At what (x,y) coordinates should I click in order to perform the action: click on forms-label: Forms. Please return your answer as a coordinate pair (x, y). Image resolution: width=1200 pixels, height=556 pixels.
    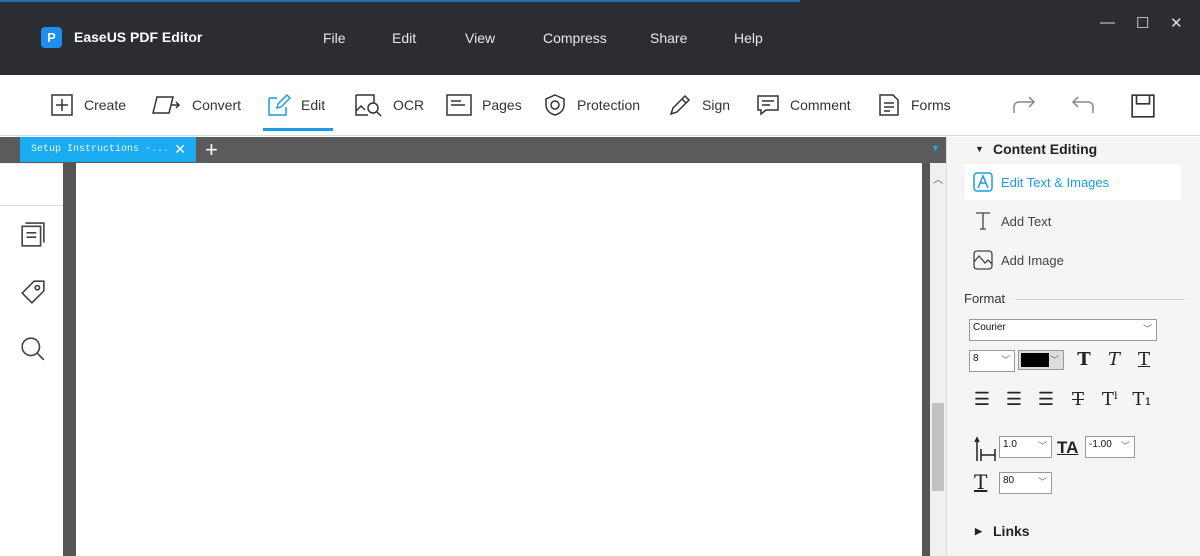
    Looking at the image, I should click on (931, 105).